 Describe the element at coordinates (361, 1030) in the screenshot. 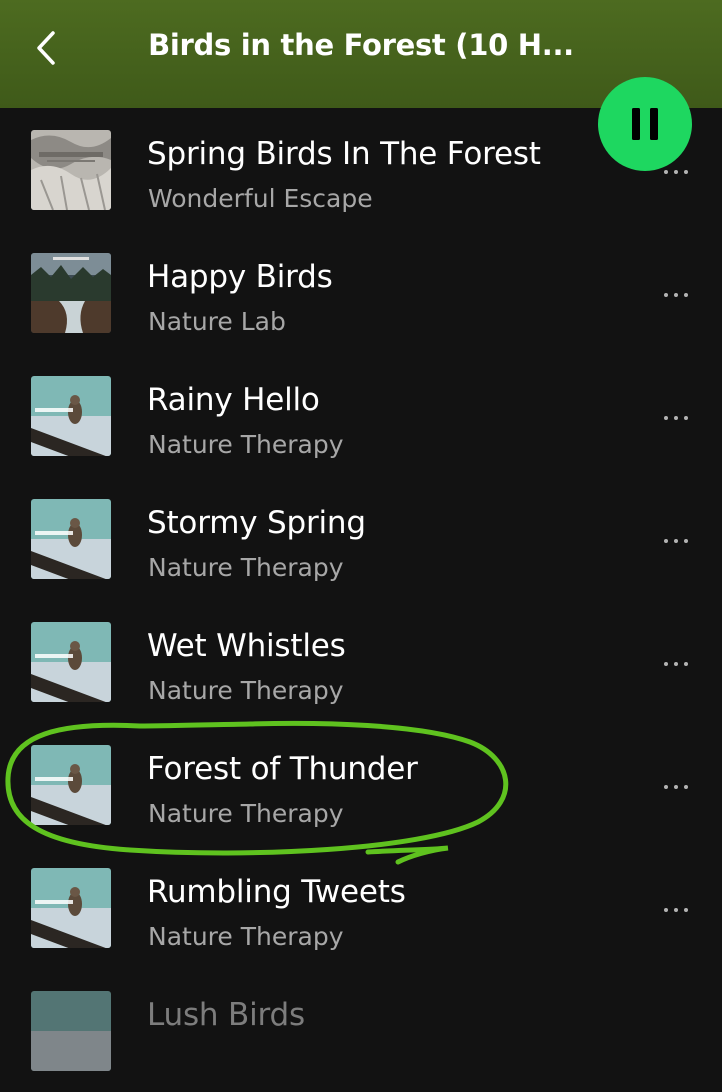

I see `track-row: Lush Birds` at that location.